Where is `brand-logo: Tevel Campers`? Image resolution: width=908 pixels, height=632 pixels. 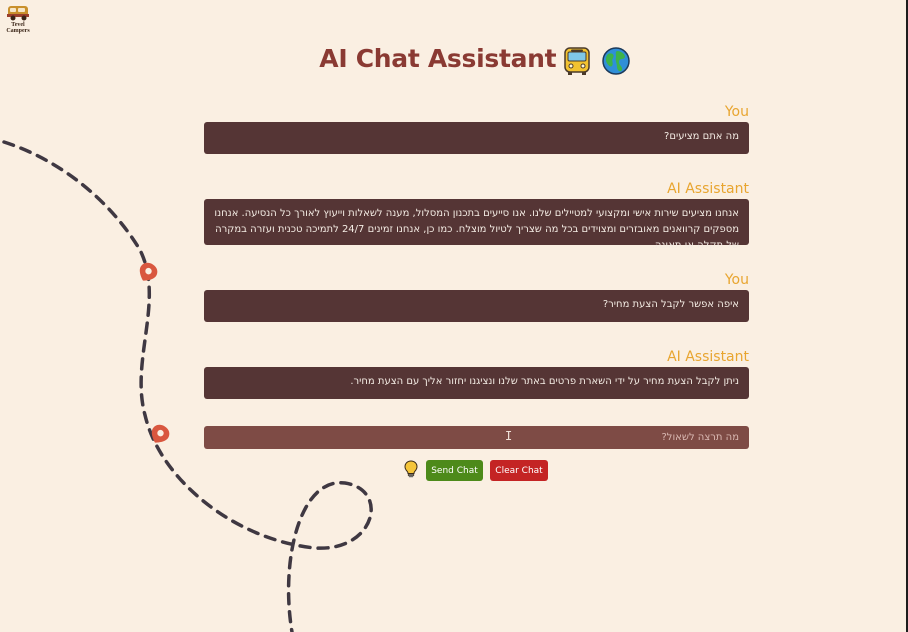 brand-logo: Tevel Campers is located at coordinates (18, 20).